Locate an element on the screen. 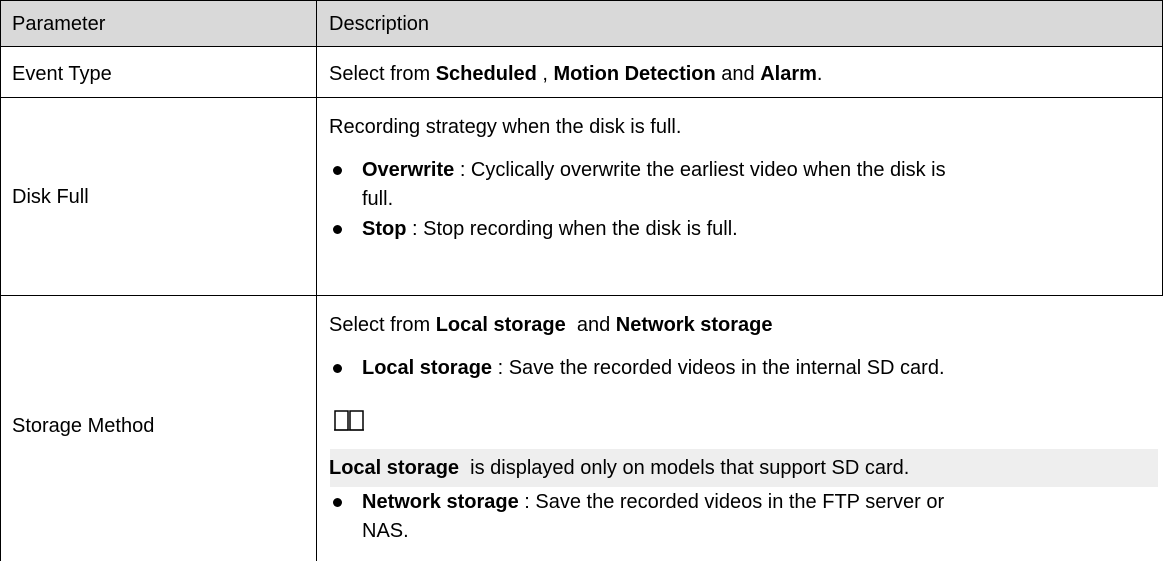 Image resolution: width=1165 pixels, height=561 pixels. list-item-continuation: NAS. is located at coordinates (385, 531).